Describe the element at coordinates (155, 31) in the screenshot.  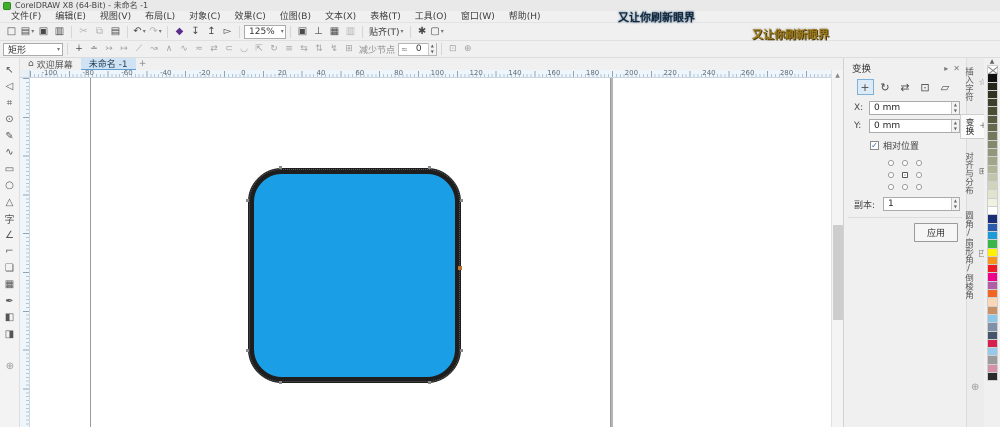
I see `redo-button: ↷ ▾` at that location.